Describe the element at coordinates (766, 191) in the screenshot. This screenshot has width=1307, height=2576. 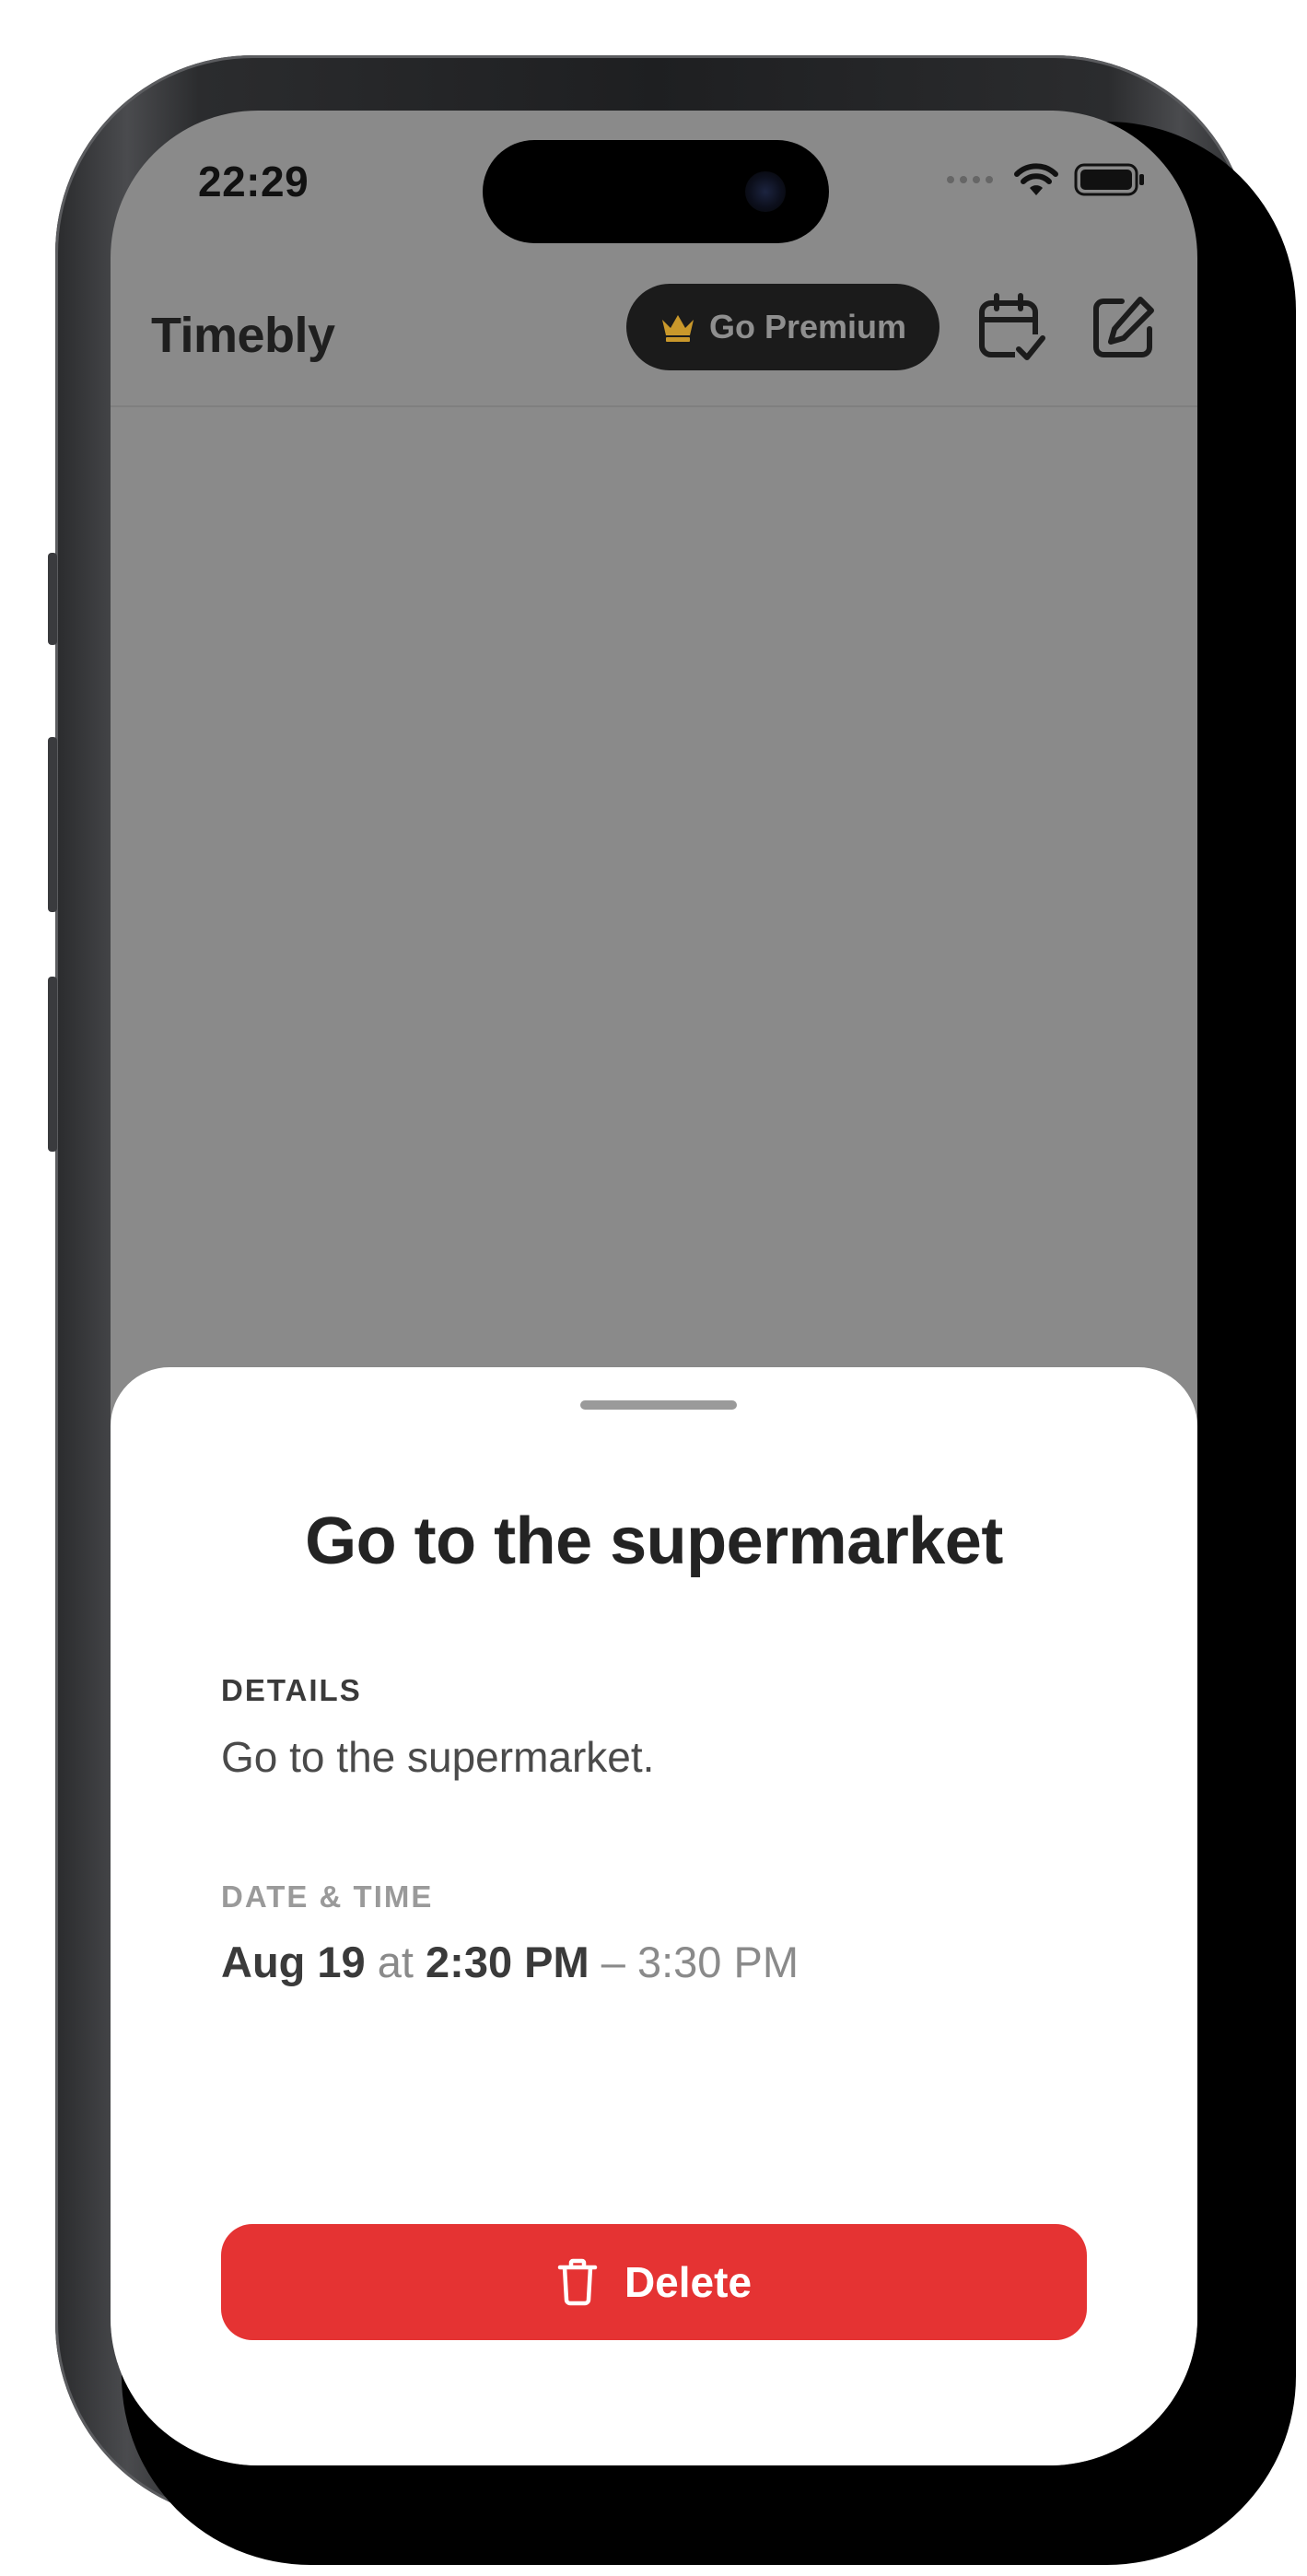
I see `camera-icon` at that location.